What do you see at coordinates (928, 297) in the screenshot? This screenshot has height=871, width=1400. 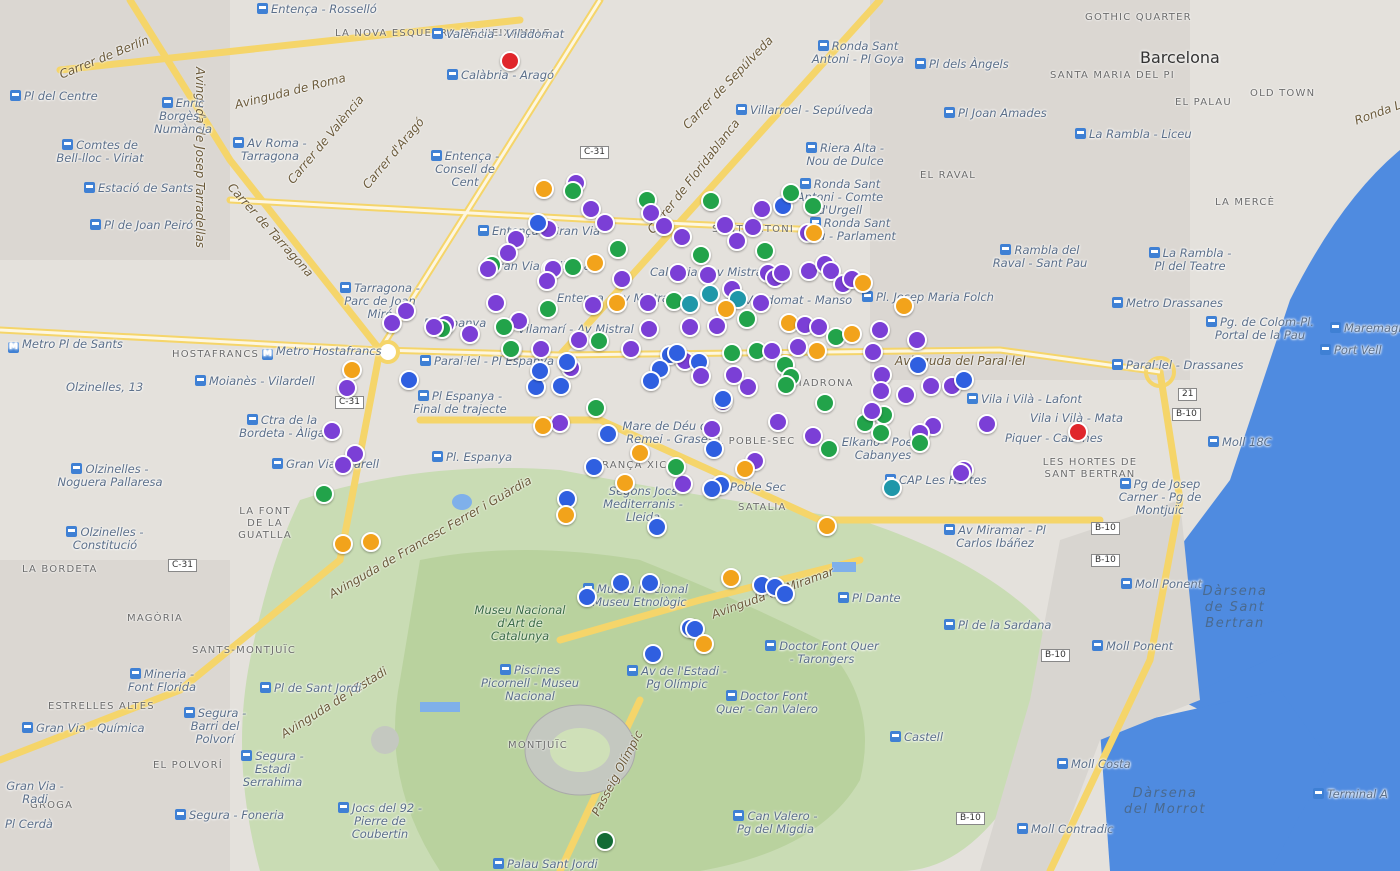 I see `bus-stop: Pl. Josep Maria Folch` at bounding box center [928, 297].